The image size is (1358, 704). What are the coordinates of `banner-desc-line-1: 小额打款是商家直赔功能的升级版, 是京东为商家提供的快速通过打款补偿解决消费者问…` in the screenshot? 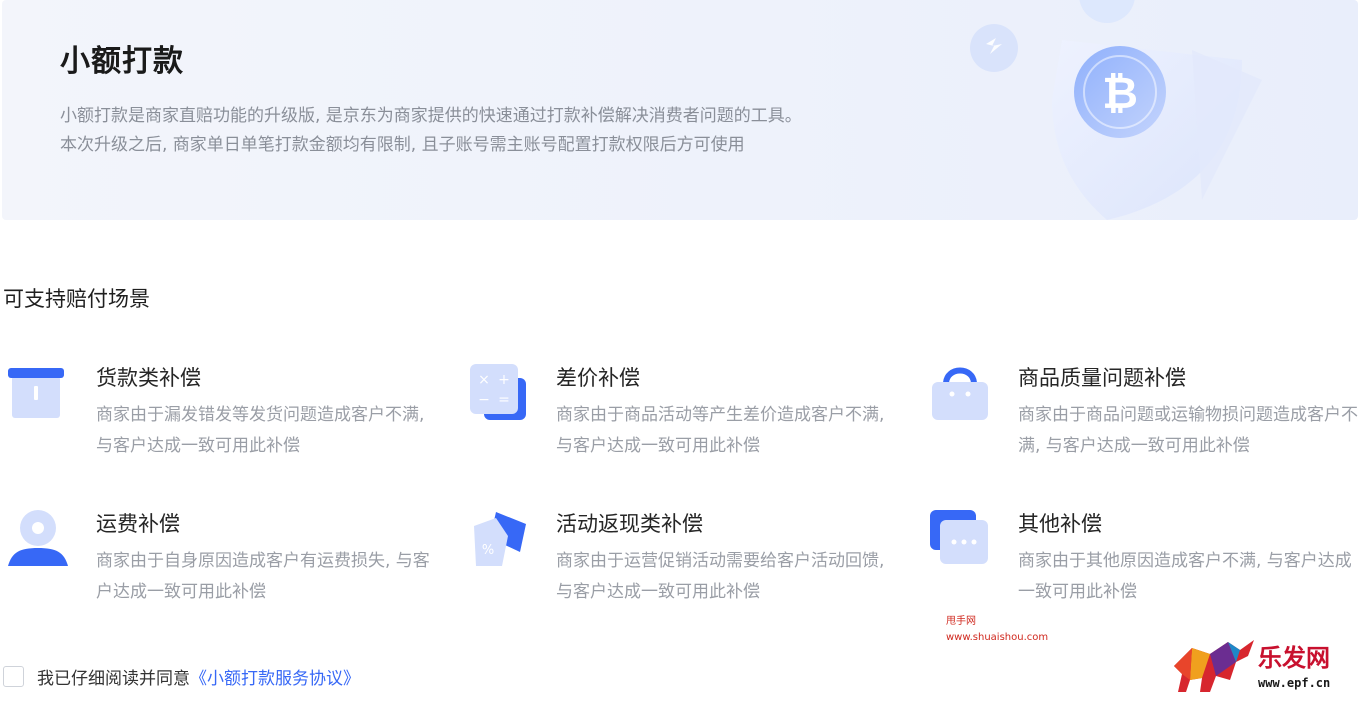 It's located at (431, 116).